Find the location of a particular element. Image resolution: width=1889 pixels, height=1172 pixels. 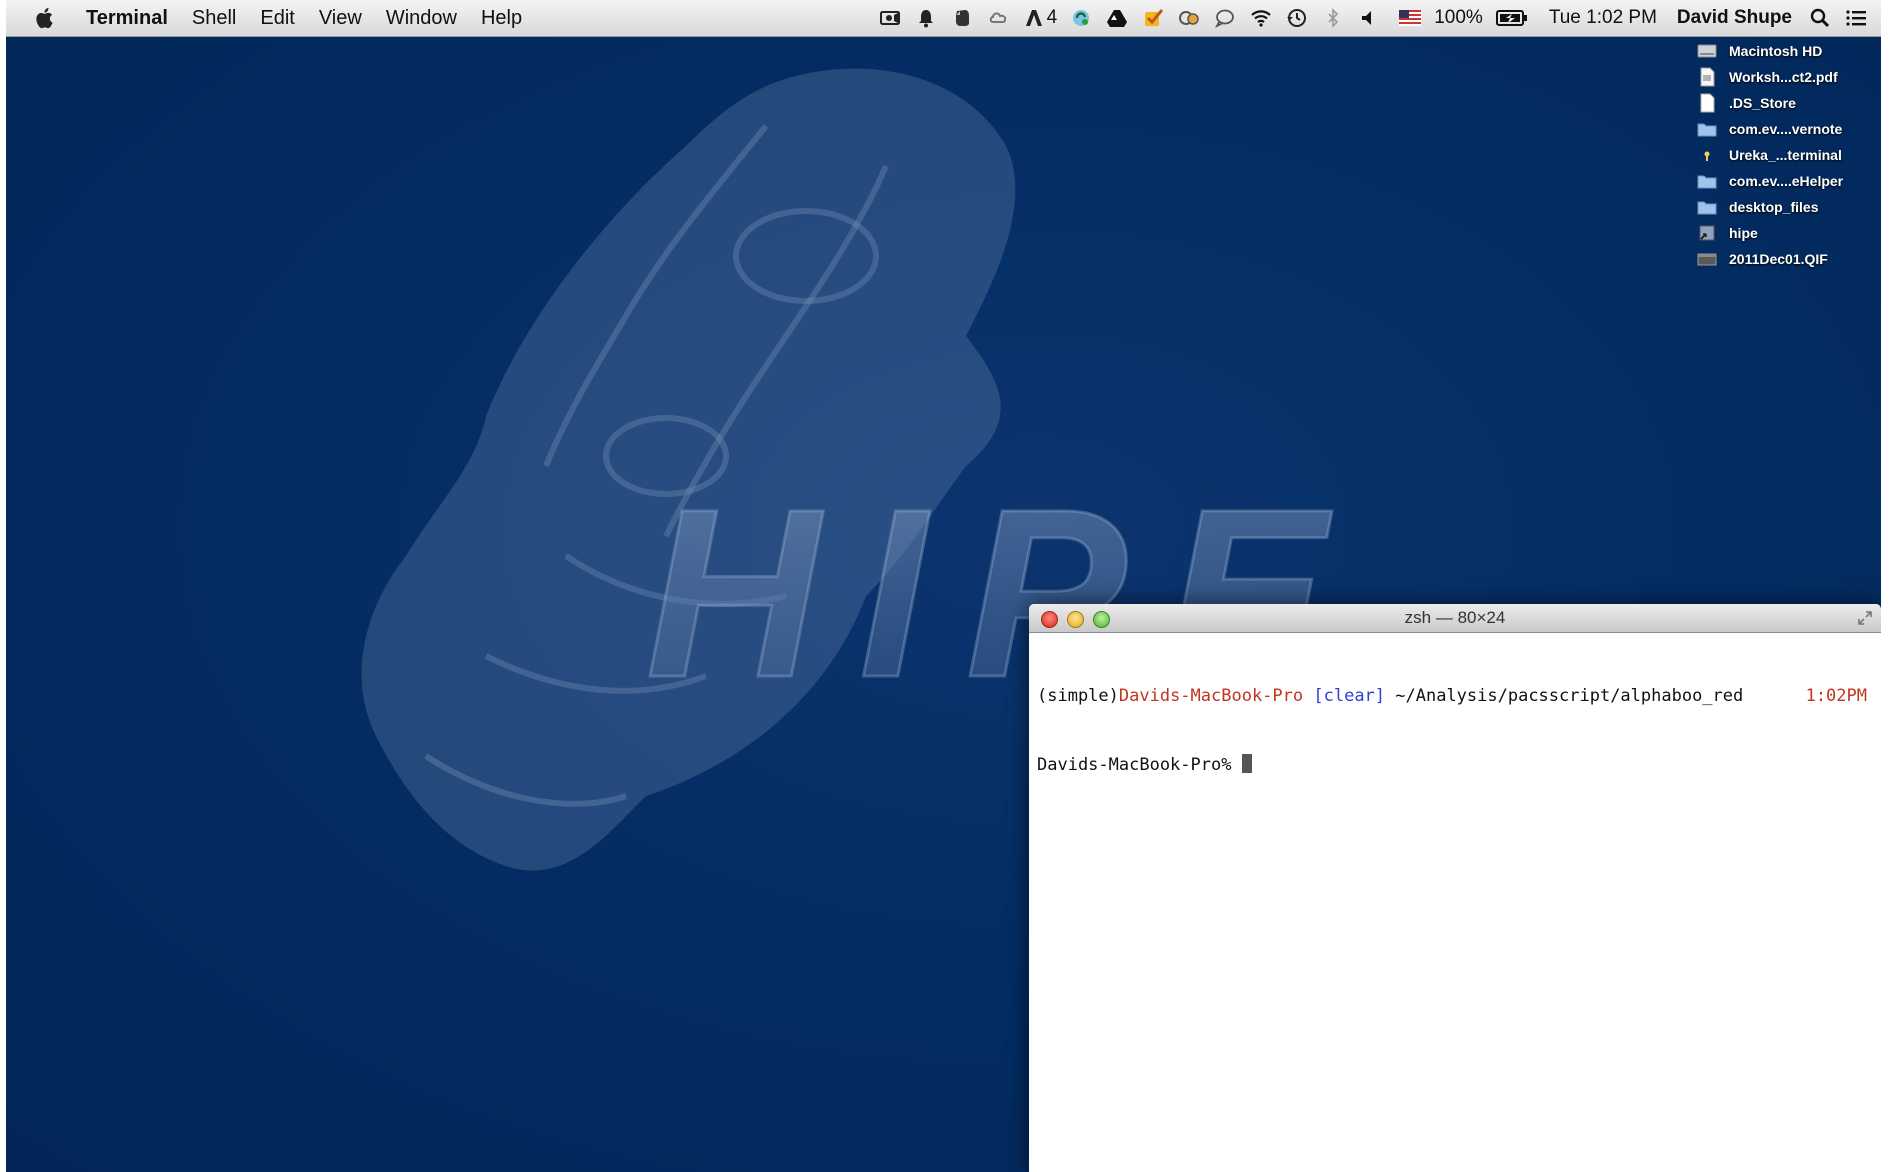

window-zoom-button is located at coordinates (1101, 619).